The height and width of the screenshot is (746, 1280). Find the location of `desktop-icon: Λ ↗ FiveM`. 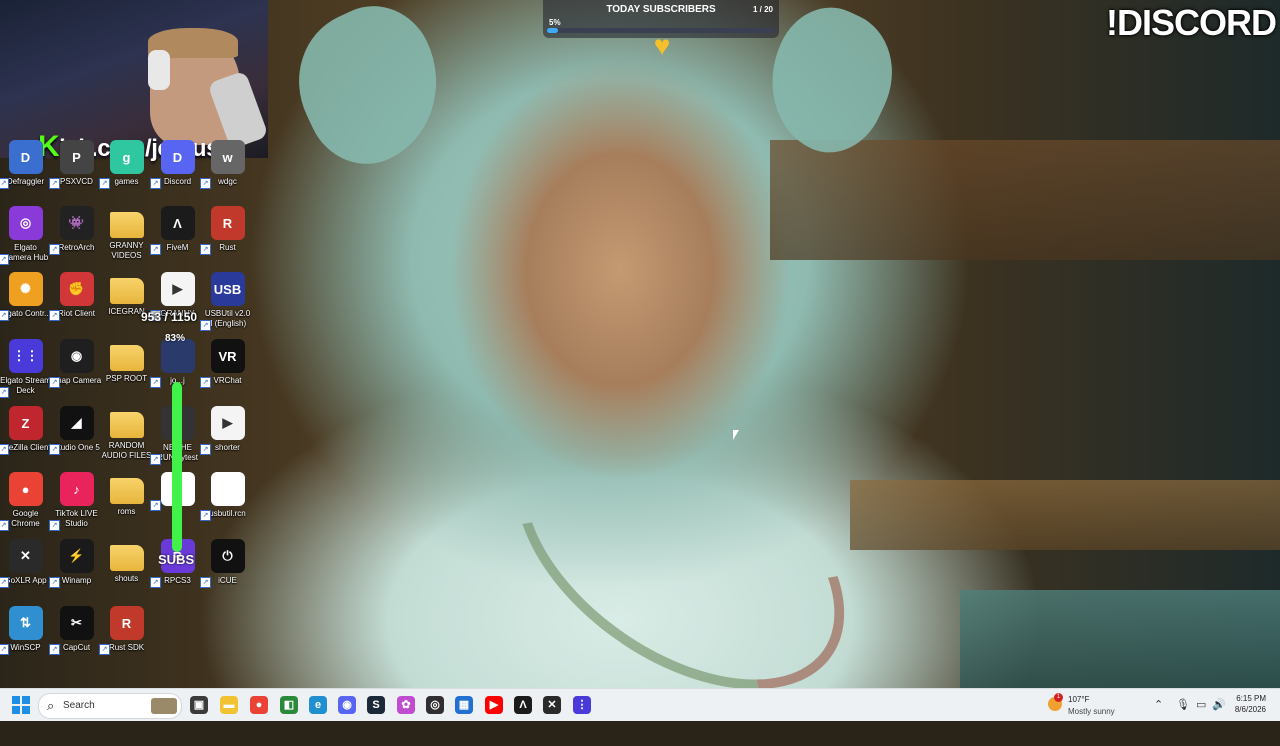

desktop-icon: Λ ↗ FiveM is located at coordinates (176, 230).